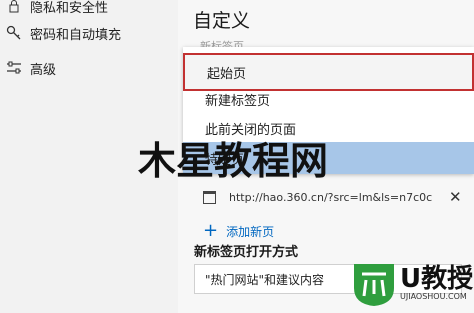  Describe the element at coordinates (437, 279) in the screenshot. I see `logo-text: U教授` at that location.